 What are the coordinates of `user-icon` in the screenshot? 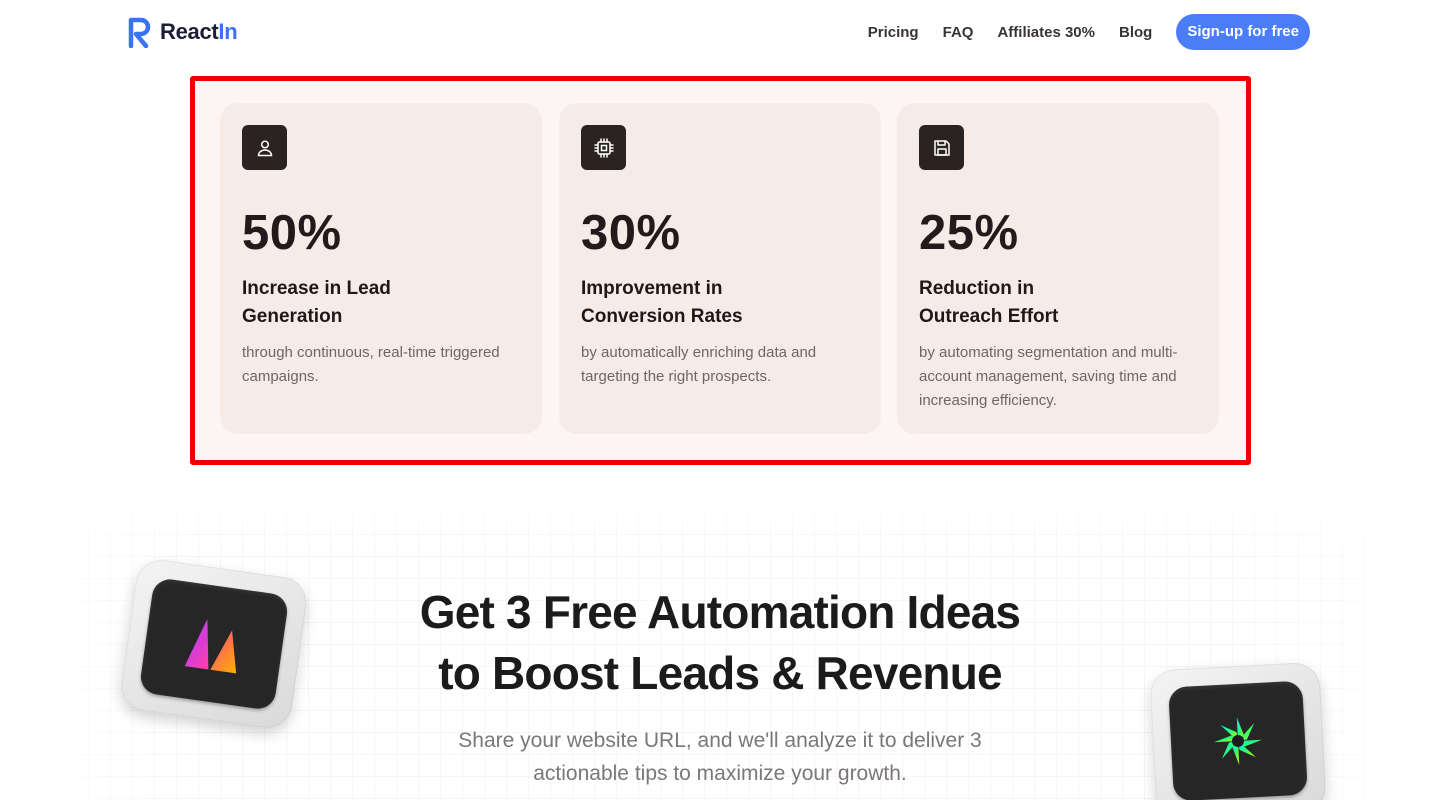 It's located at (264, 147).